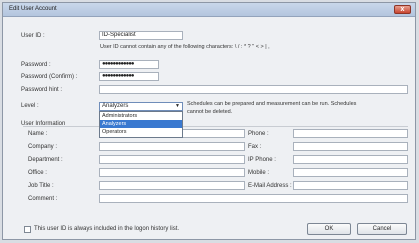 This screenshot has height=243, width=419. I want to click on ok-button: OK, so click(329, 229).